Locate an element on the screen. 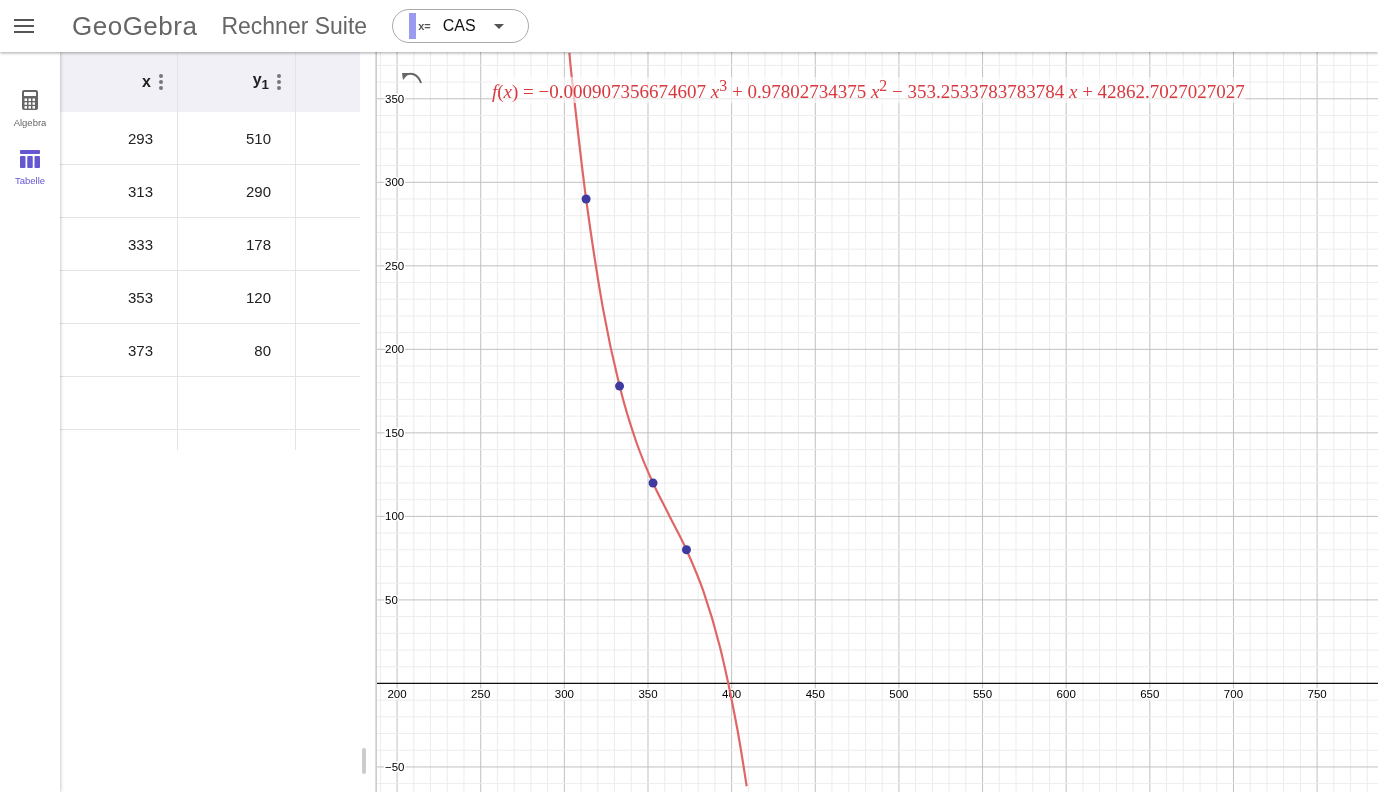 This screenshot has height=792, width=1378. icon-label: x= is located at coordinates (424, 26).